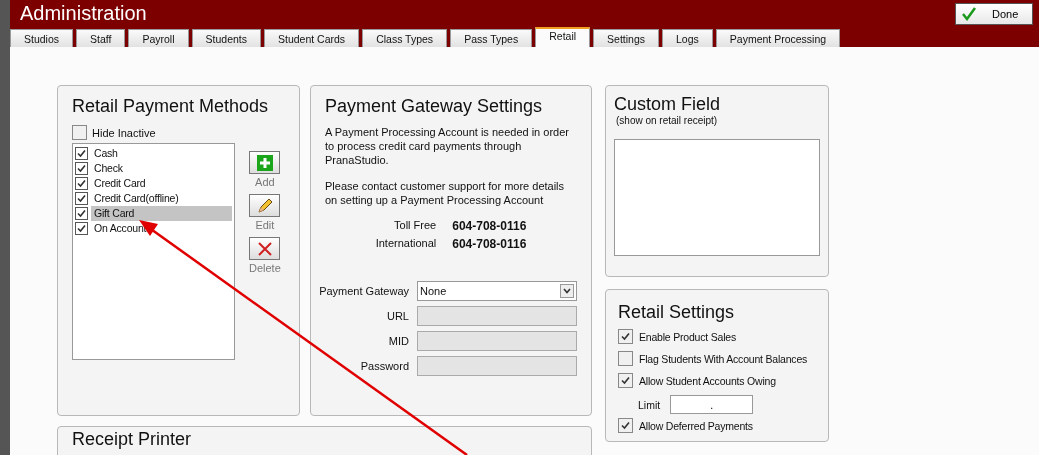  I want to click on pencil-icon, so click(264, 205).